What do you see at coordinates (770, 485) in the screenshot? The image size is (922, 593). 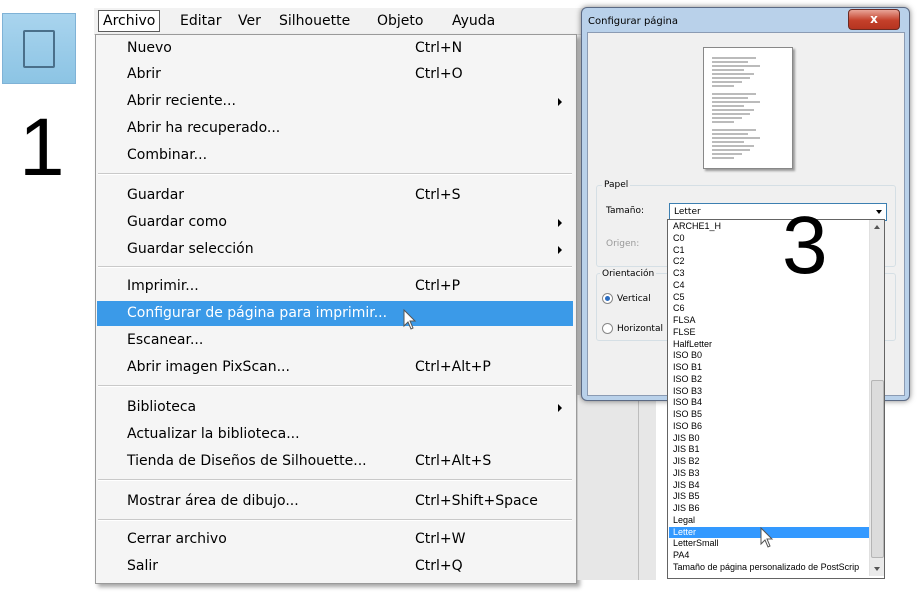 I see `paper-size-option: JIS B4` at bounding box center [770, 485].